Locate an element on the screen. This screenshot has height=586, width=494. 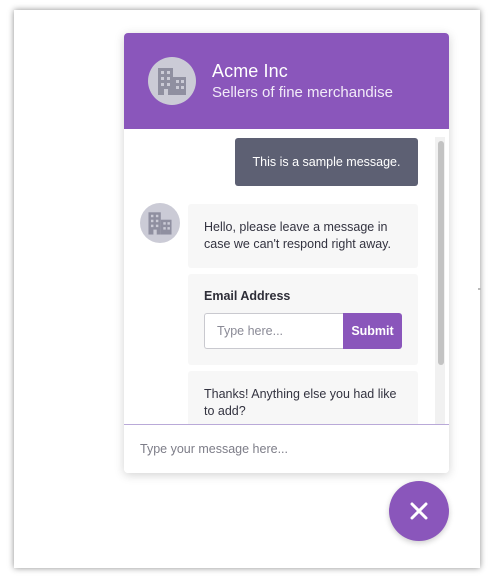
close-chat-button is located at coordinates (419, 511).